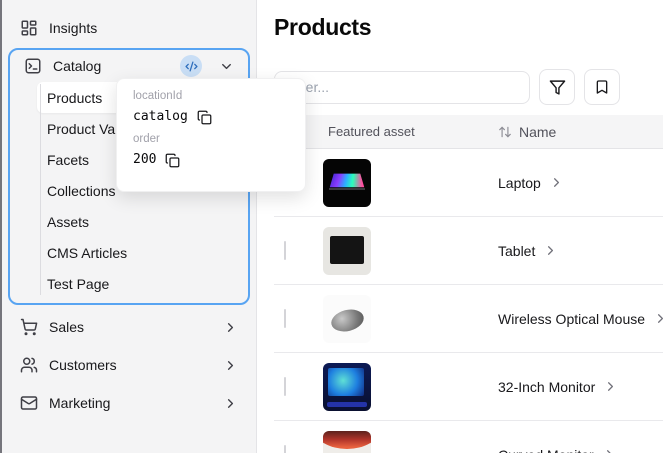 The image size is (663, 453). What do you see at coordinates (137, 283) in the screenshot?
I see `sidebar-item-test-page: Test Page` at bounding box center [137, 283].